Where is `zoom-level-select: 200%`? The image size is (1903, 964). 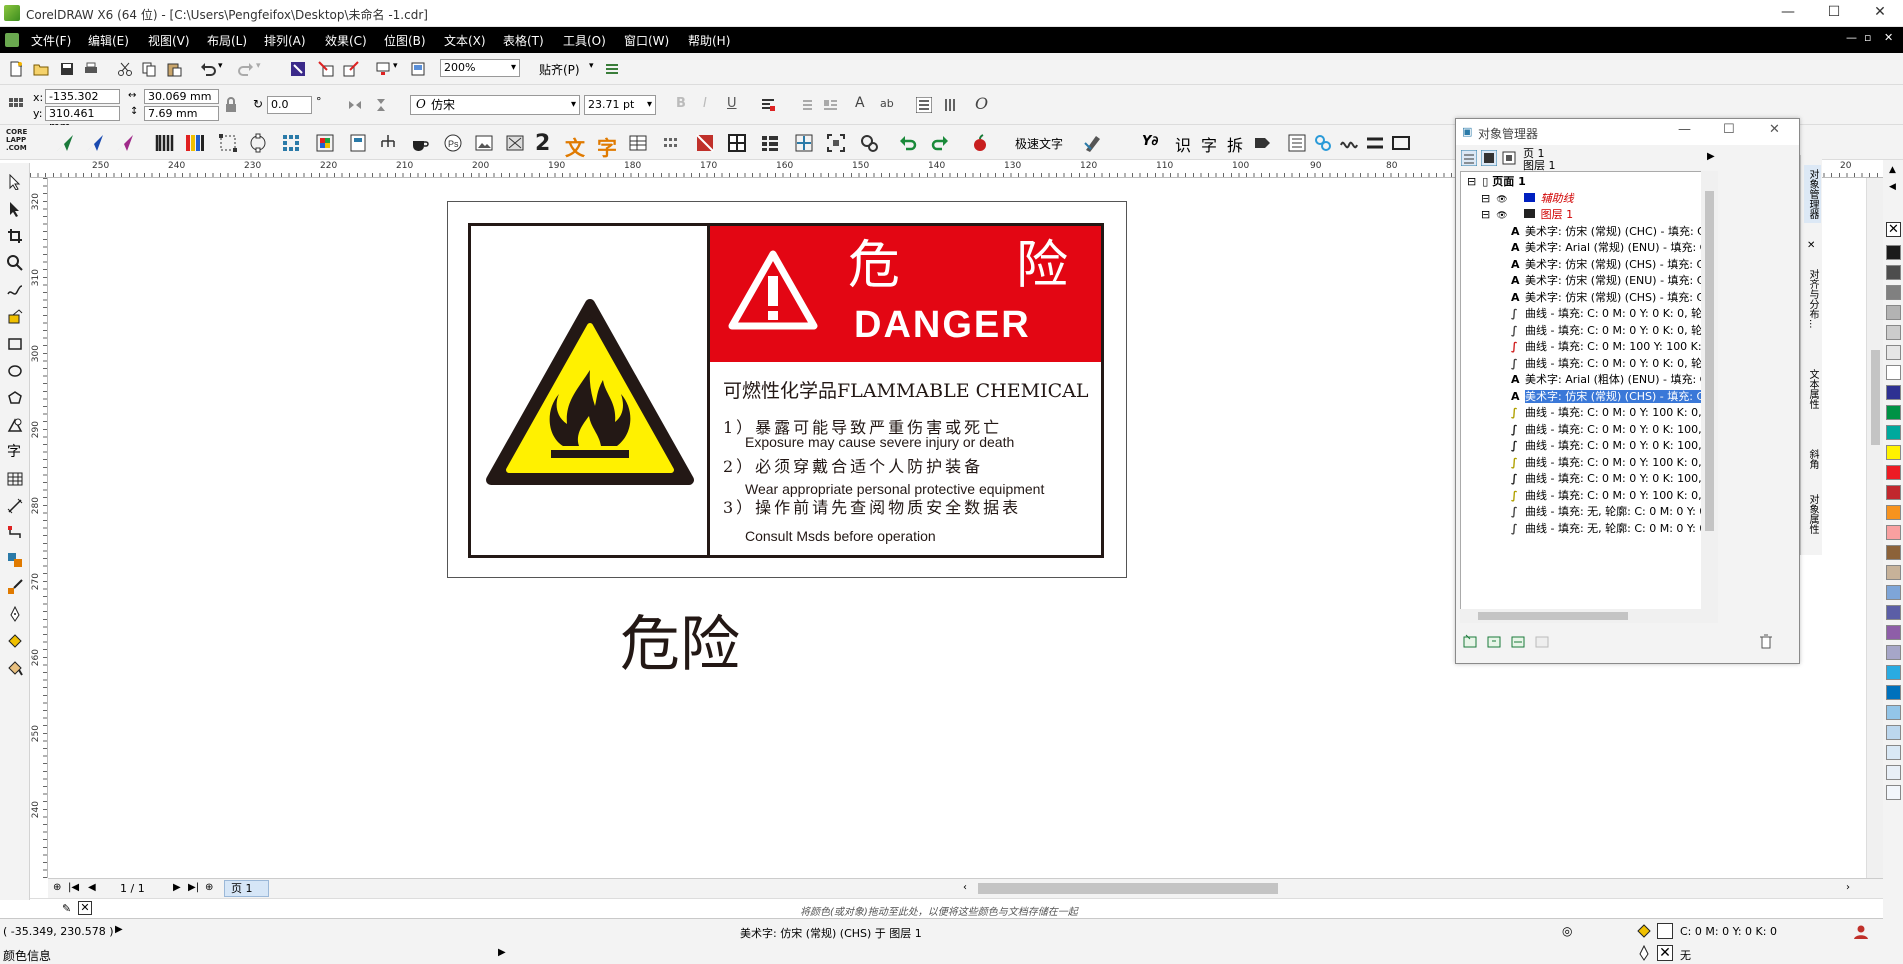
zoom-level-select: 200% is located at coordinates (480, 68).